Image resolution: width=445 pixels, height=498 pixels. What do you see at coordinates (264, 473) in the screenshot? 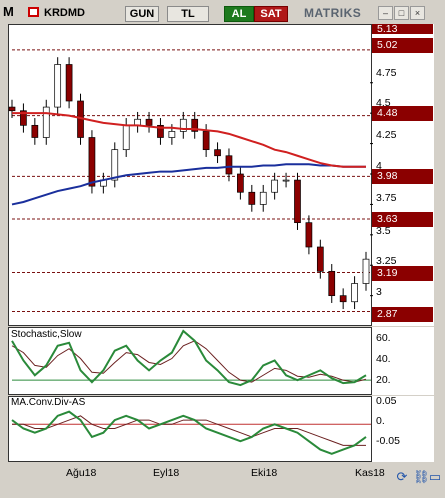
I see `x-axis-label: Eki18` at bounding box center [264, 473].